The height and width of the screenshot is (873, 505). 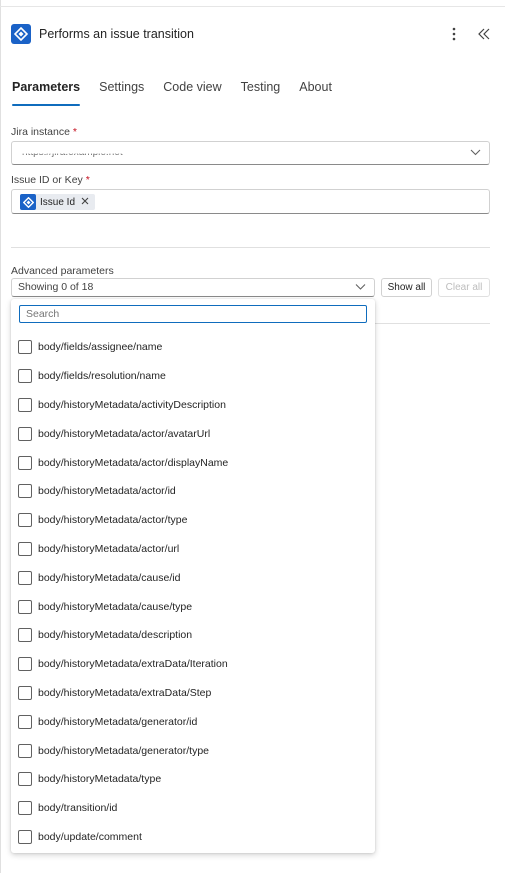 I want to click on select-value: Showing 0 of 18, so click(x=56, y=287).